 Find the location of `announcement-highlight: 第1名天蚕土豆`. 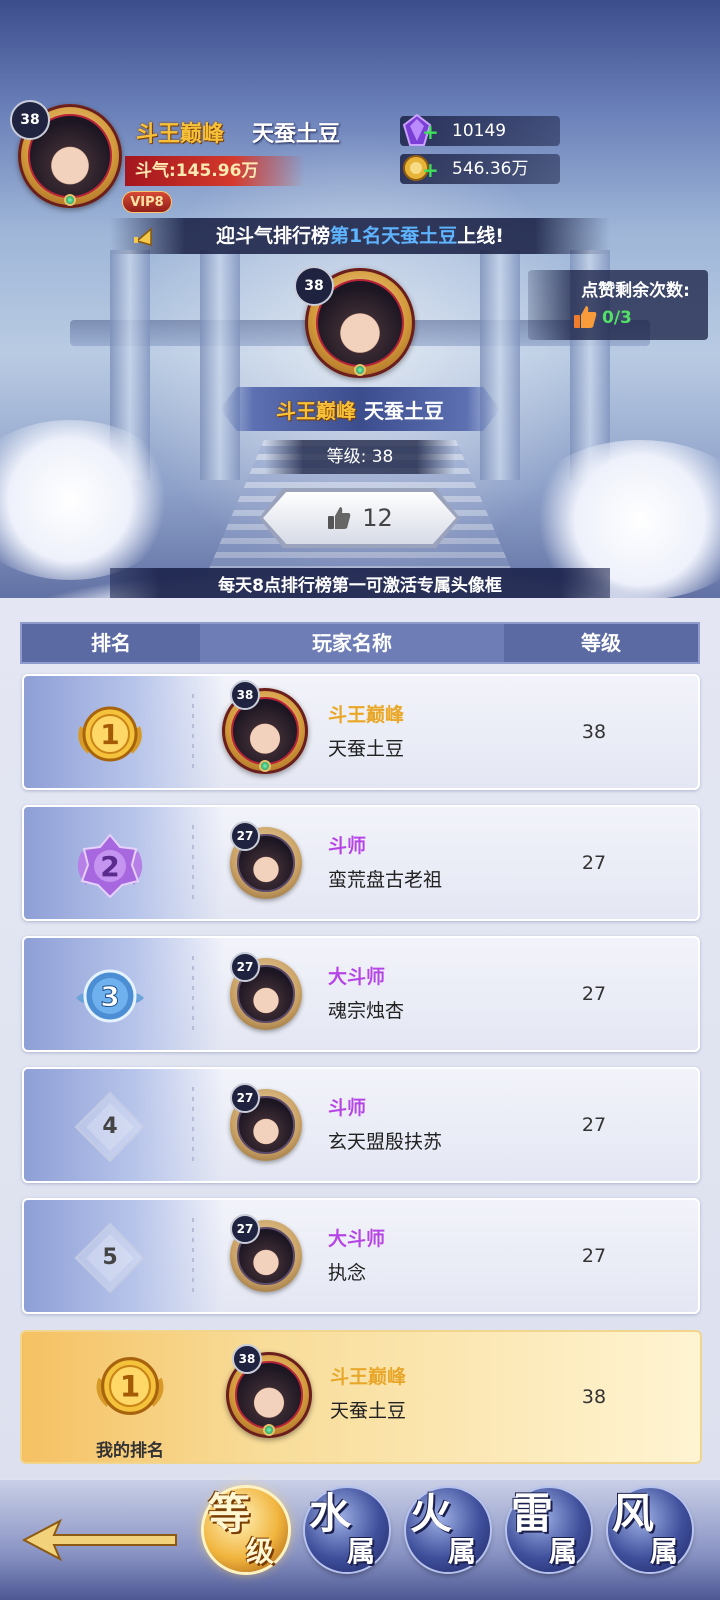

announcement-highlight: 第1名天蚕土豆 is located at coordinates (394, 236).